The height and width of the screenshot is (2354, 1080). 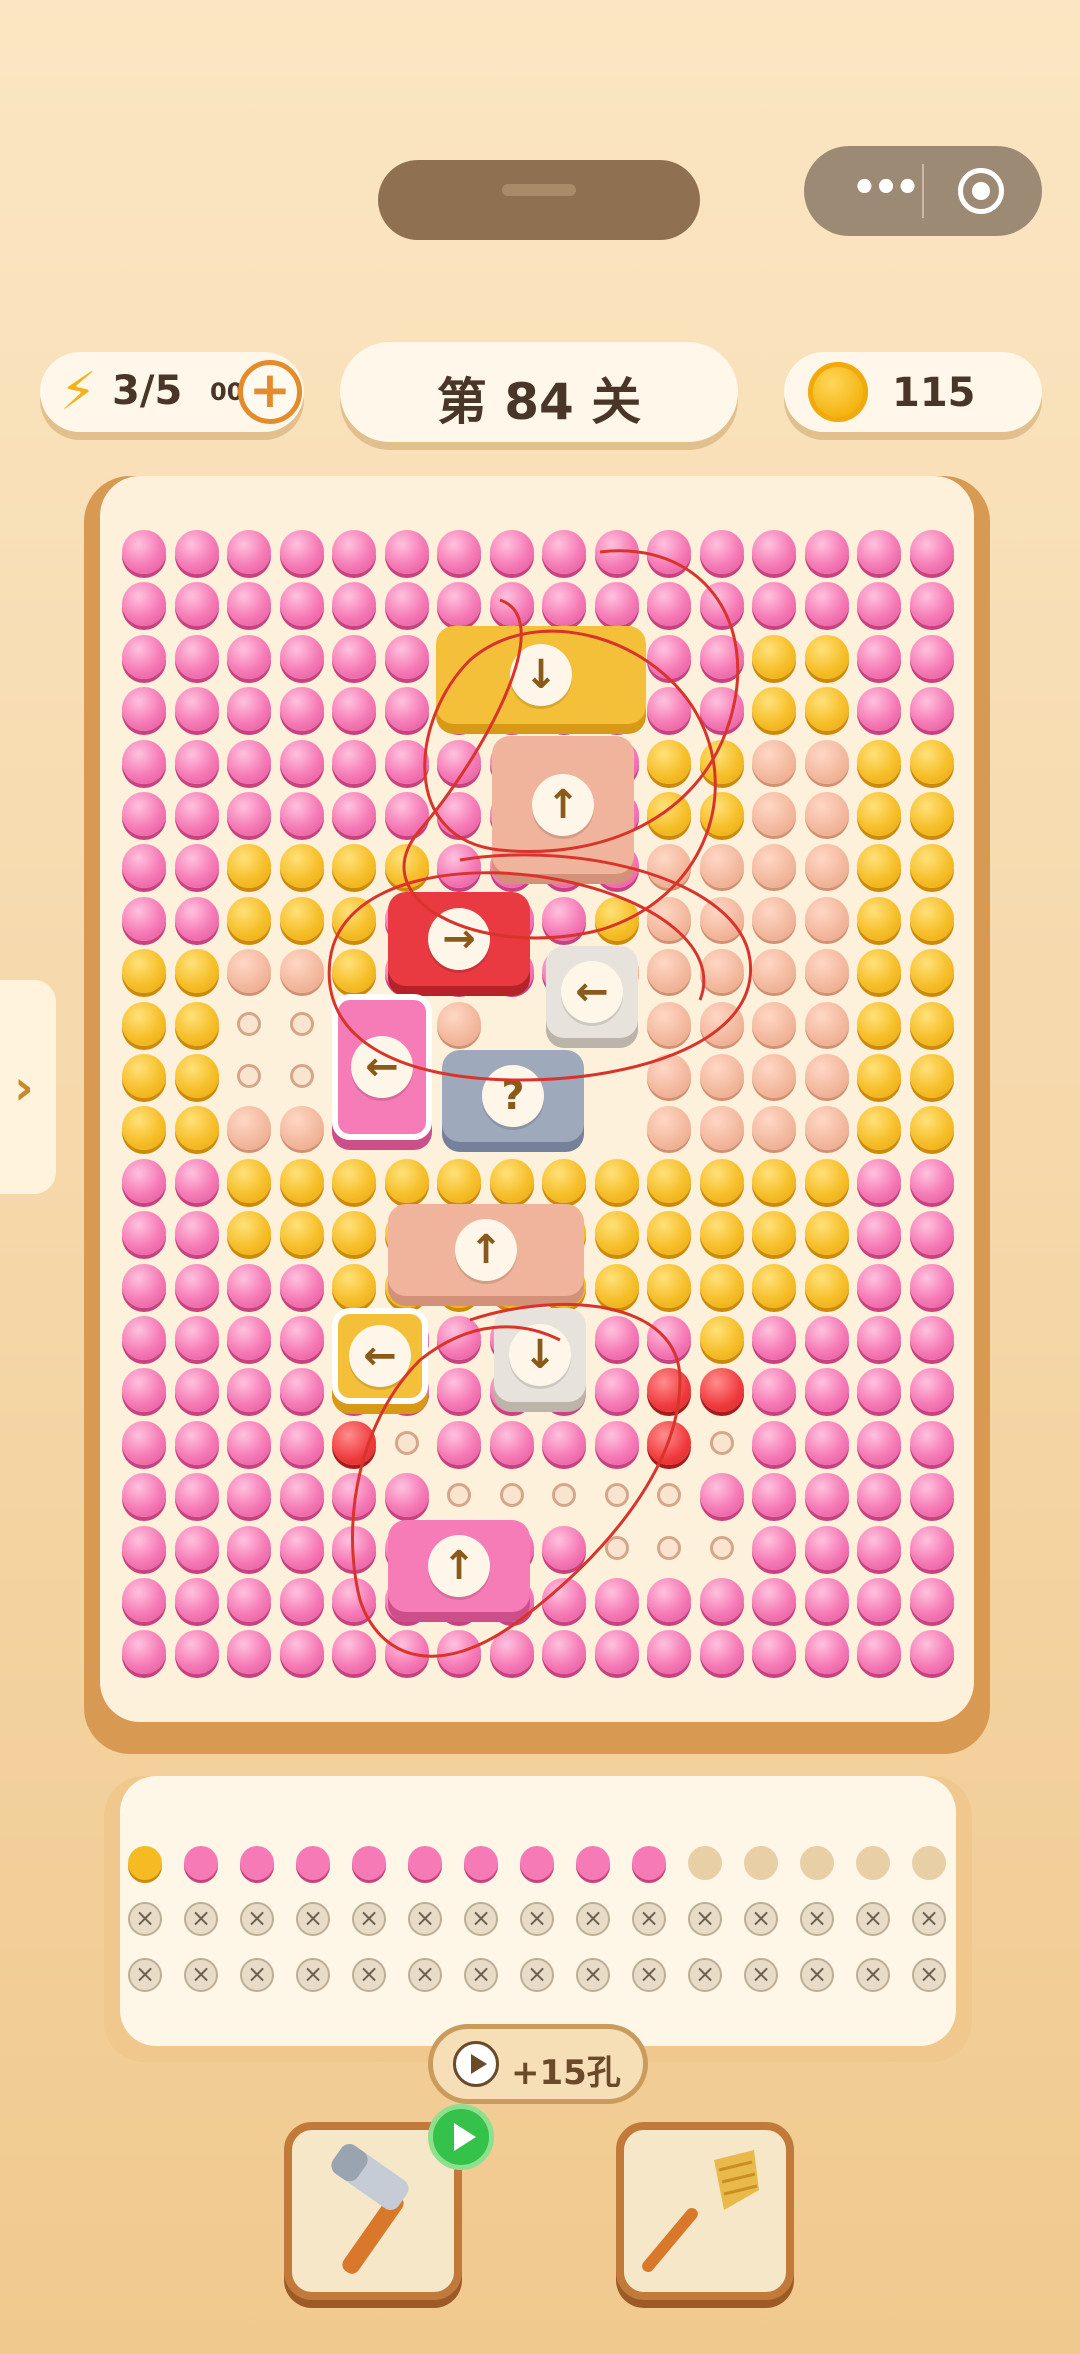 I want to click on scribble-top, so click(x=571, y=744).